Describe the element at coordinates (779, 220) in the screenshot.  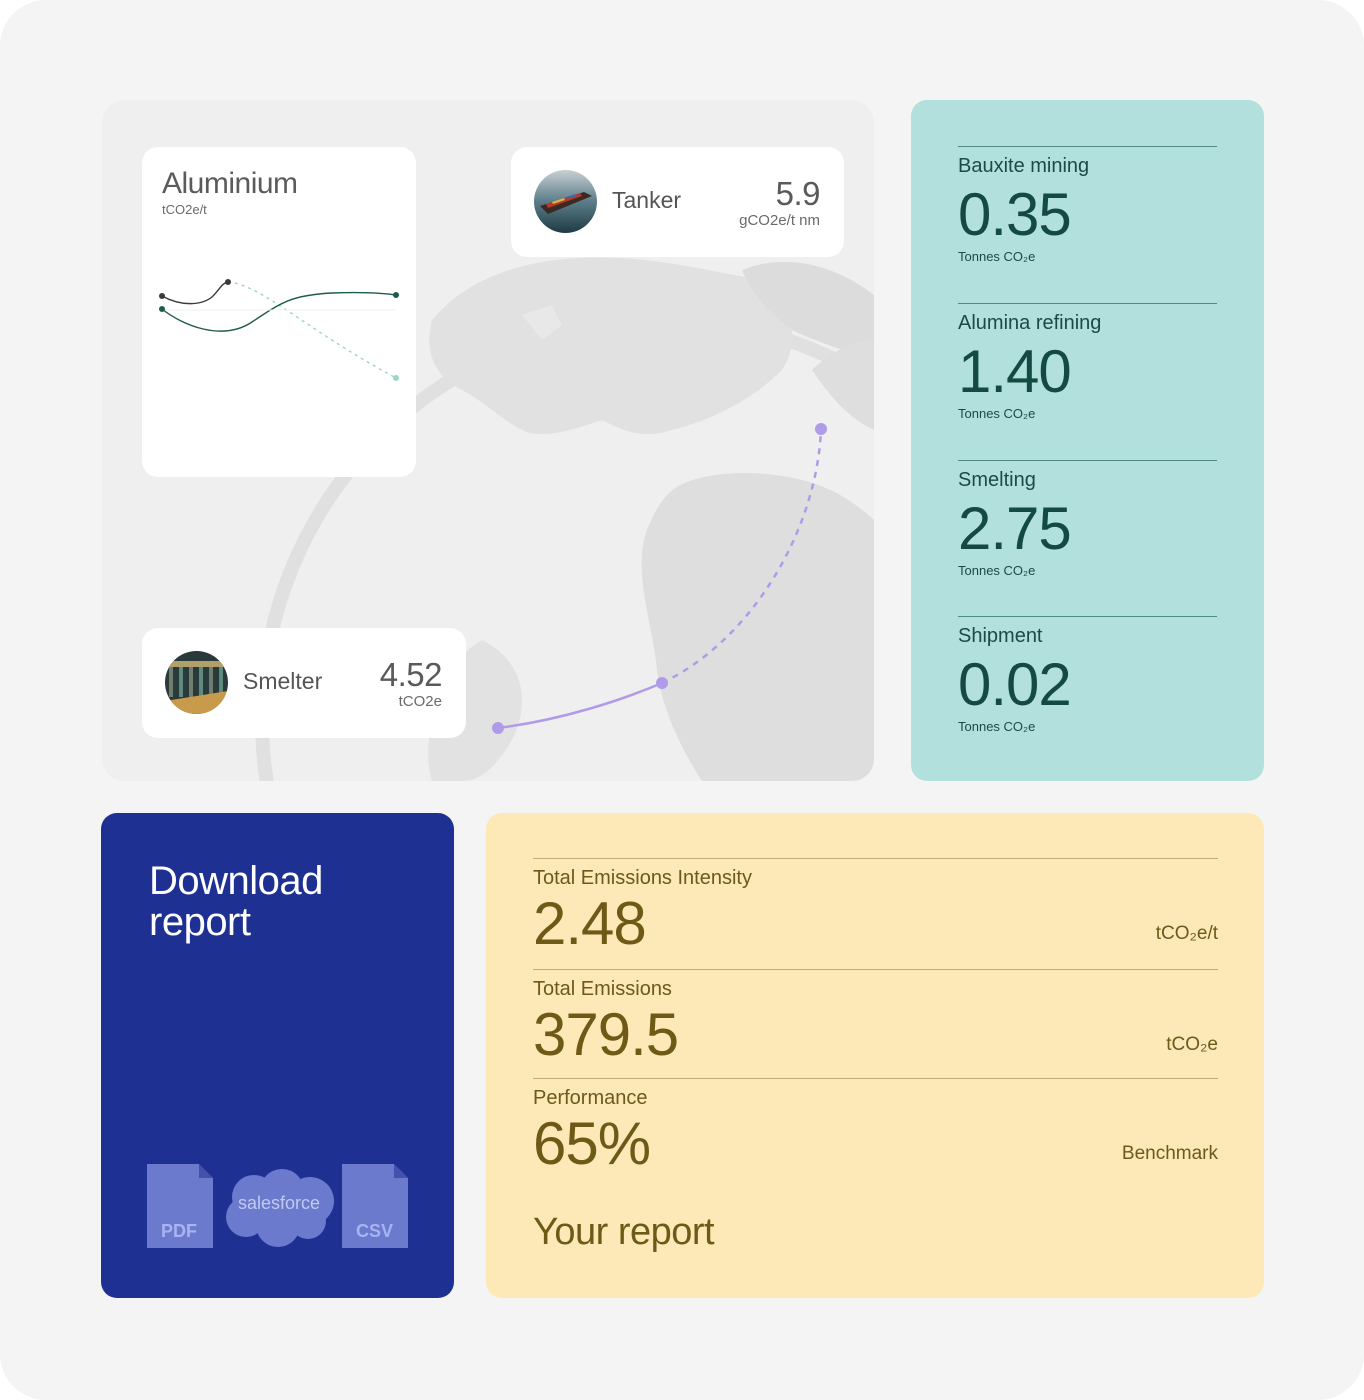
I see `tanker-unit: gCO2e/t nm` at that location.